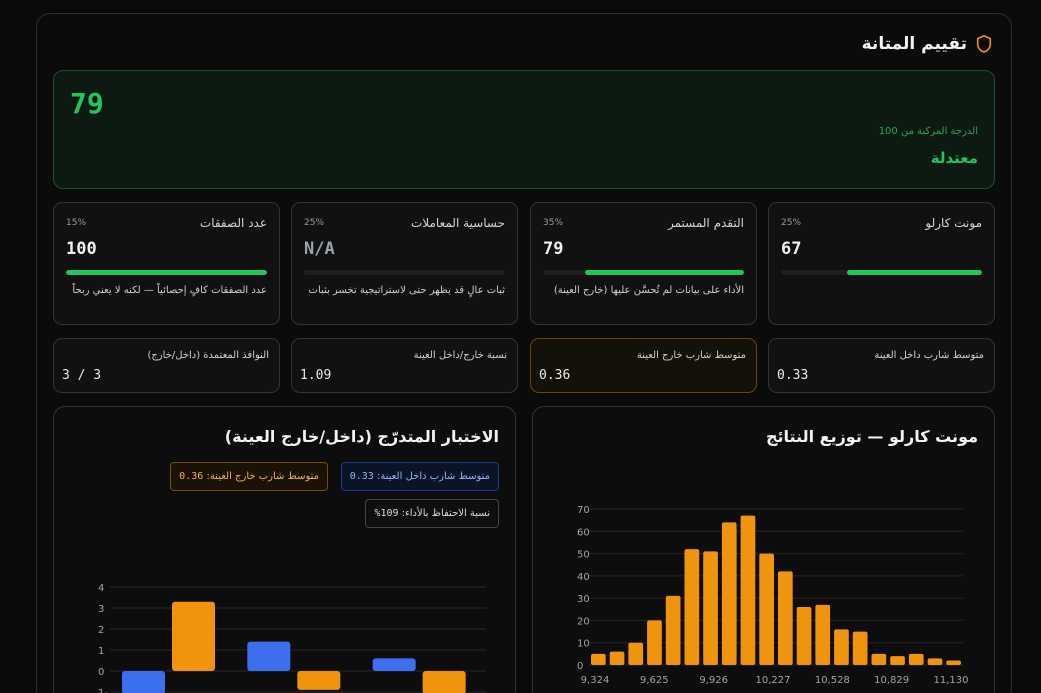  What do you see at coordinates (553, 223) in the screenshot?
I see `metric-weight: 35%` at bounding box center [553, 223].